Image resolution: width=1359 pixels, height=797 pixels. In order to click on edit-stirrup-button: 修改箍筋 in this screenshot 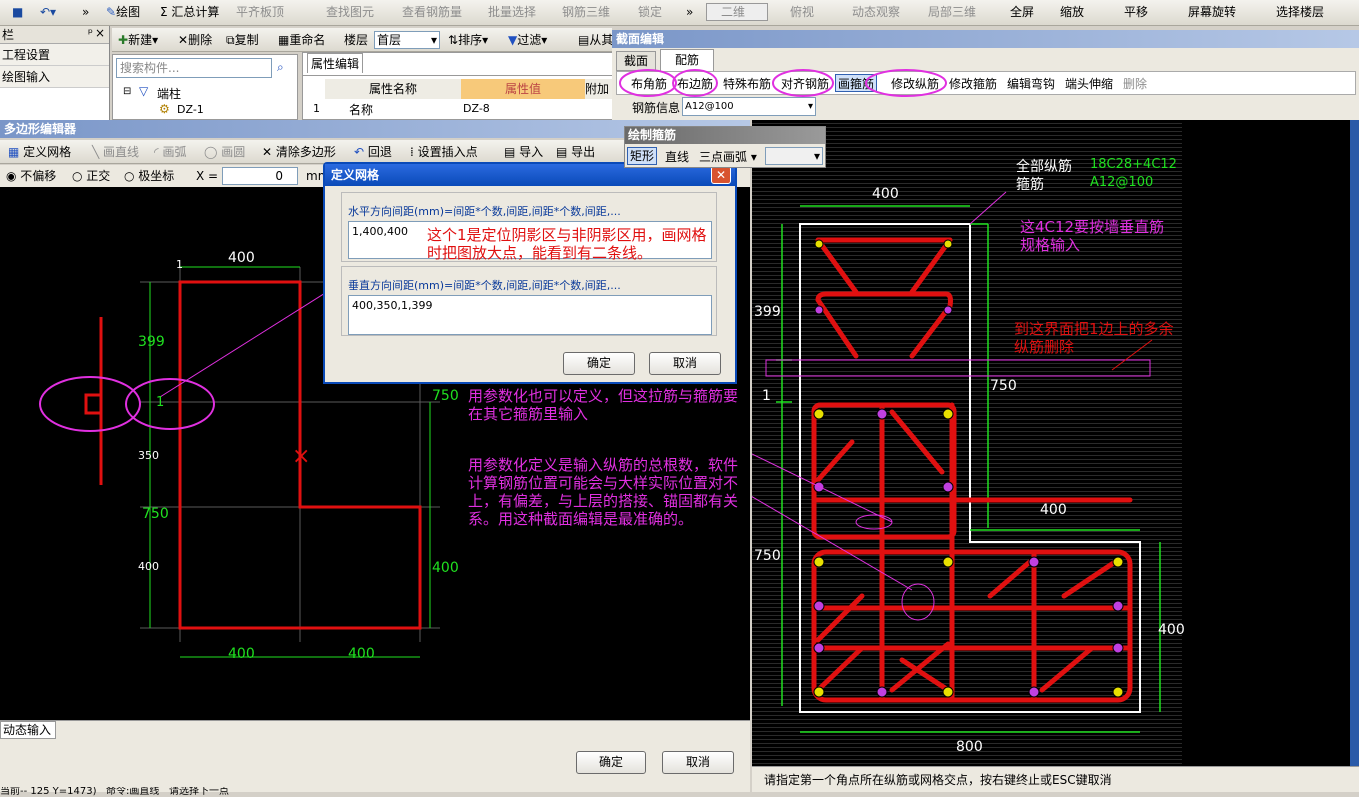, I will do `click(973, 84)`.